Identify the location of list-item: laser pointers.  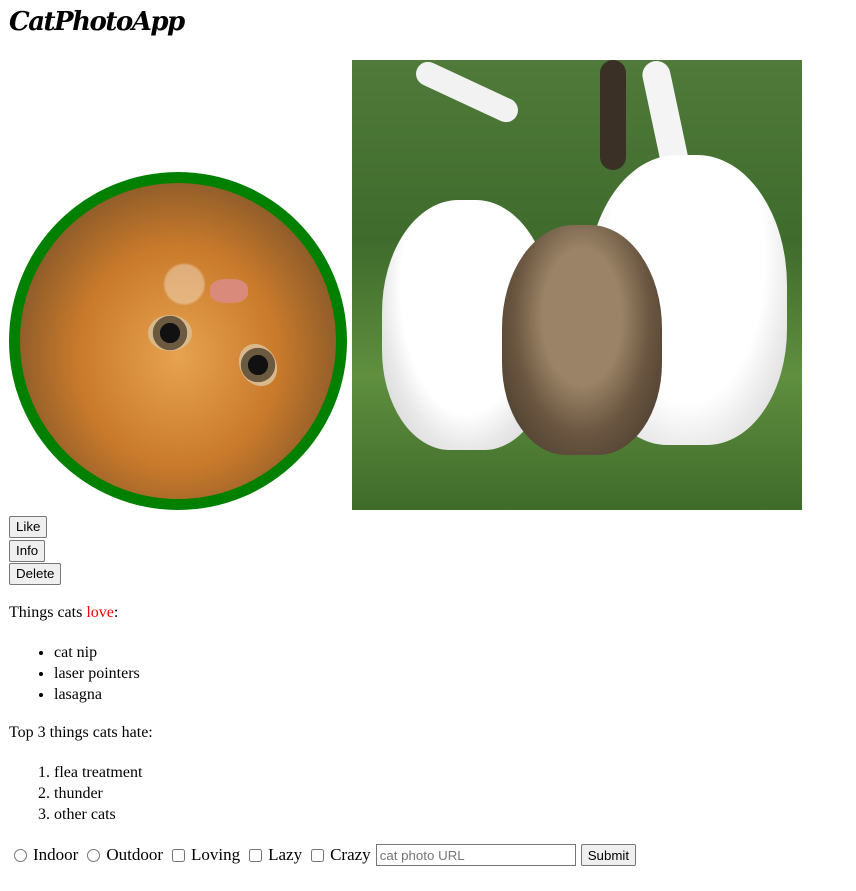
(97, 673).